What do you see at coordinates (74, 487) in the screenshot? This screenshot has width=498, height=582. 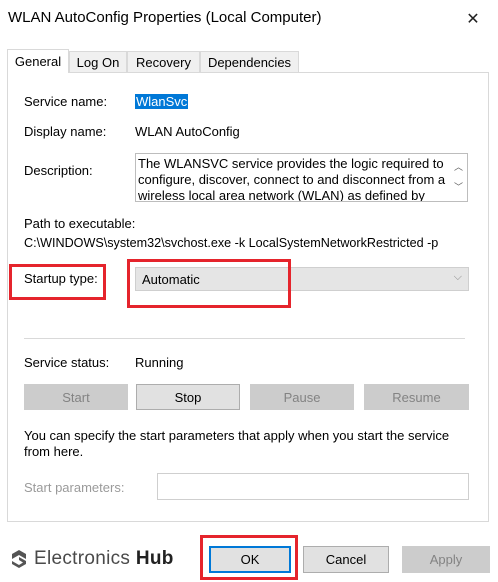 I see `start-params-label: Start parameters:` at bounding box center [74, 487].